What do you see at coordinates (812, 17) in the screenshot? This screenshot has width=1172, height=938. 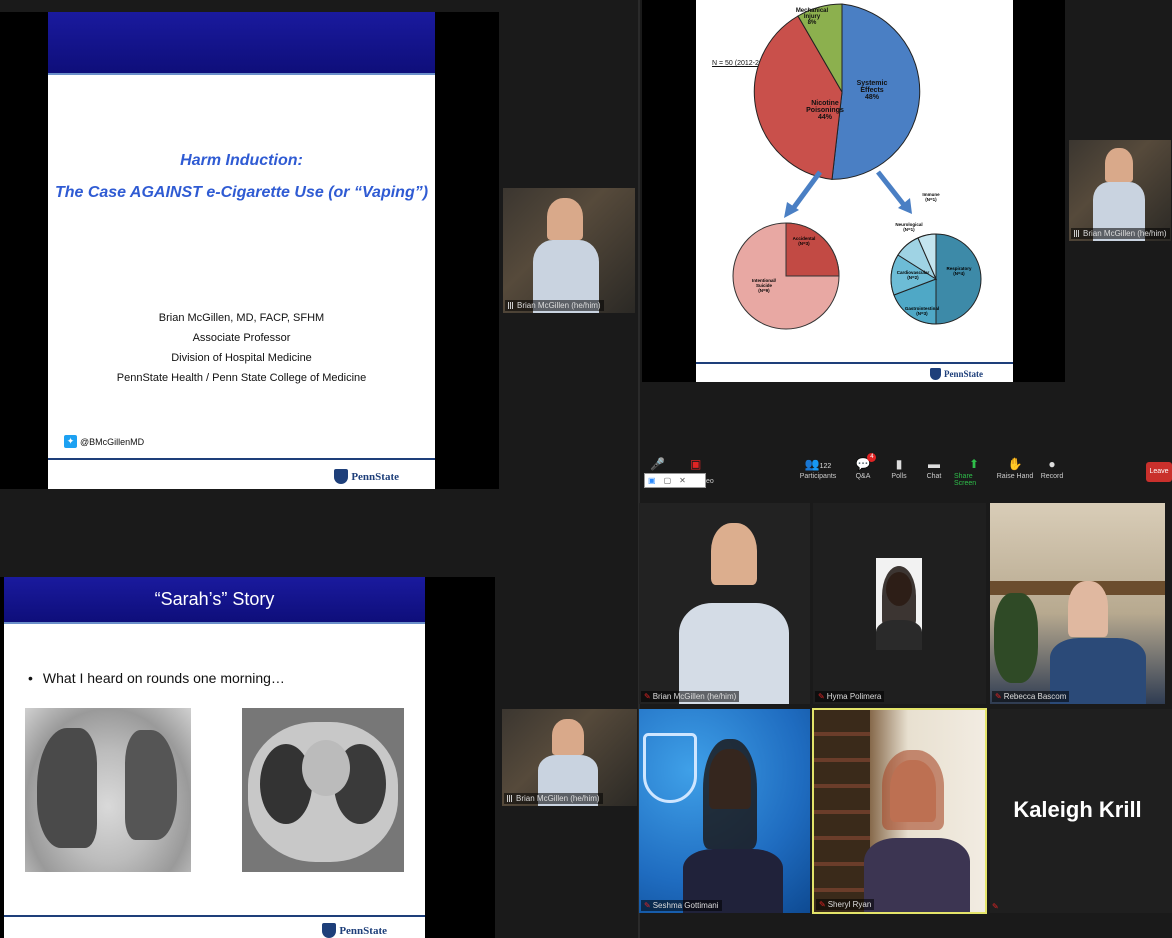 I see `label-mechanical: Mechanical Injury 8%` at bounding box center [812, 17].